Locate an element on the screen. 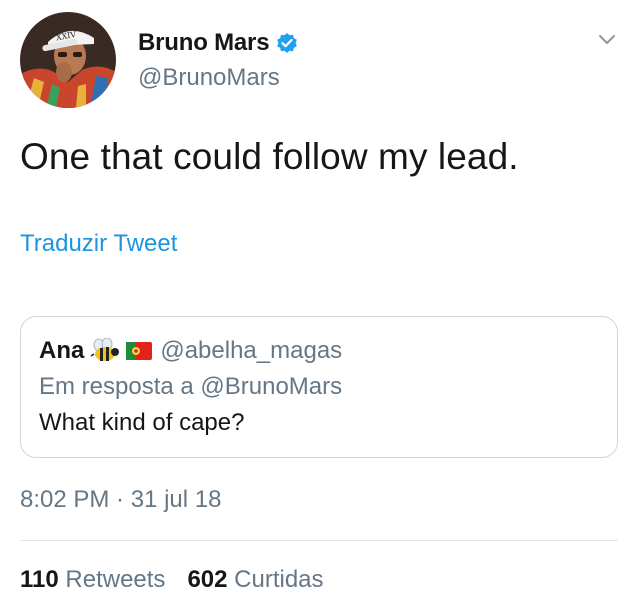 This screenshot has height=610, width=640. reply-context: Em resposta a @BrunoMars is located at coordinates (191, 386).